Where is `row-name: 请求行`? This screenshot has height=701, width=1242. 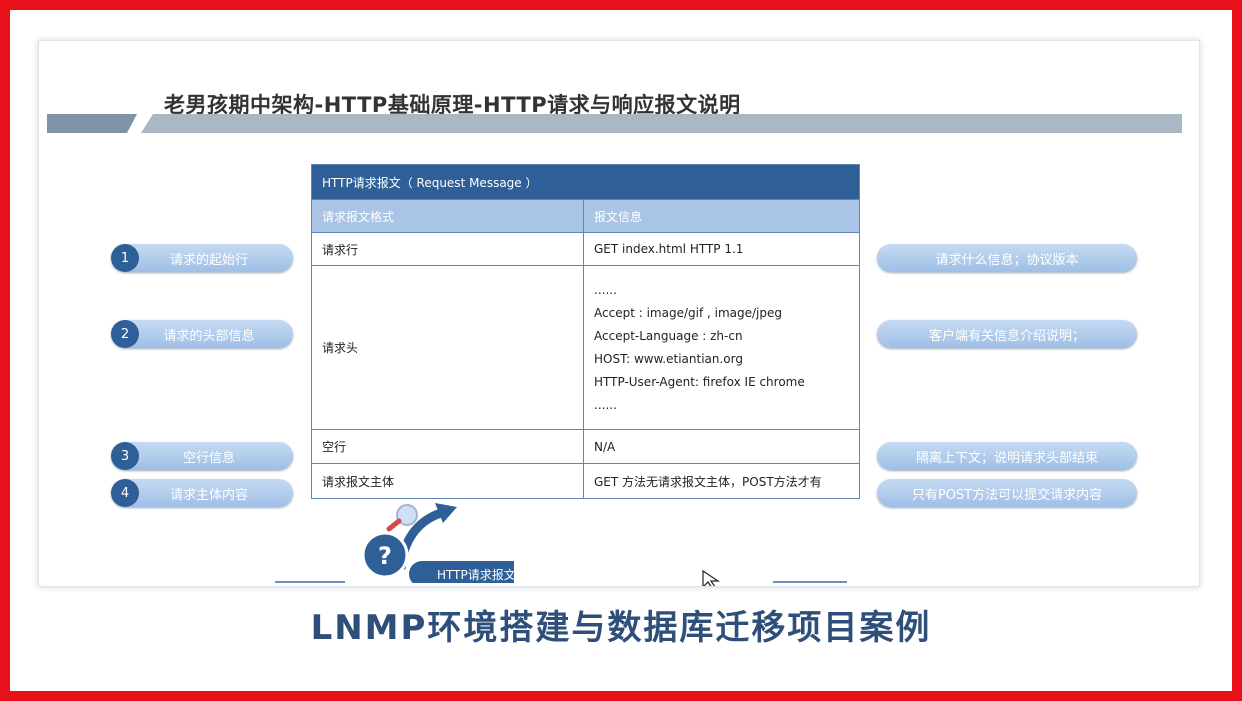
row-name: 请求行 is located at coordinates (447, 249).